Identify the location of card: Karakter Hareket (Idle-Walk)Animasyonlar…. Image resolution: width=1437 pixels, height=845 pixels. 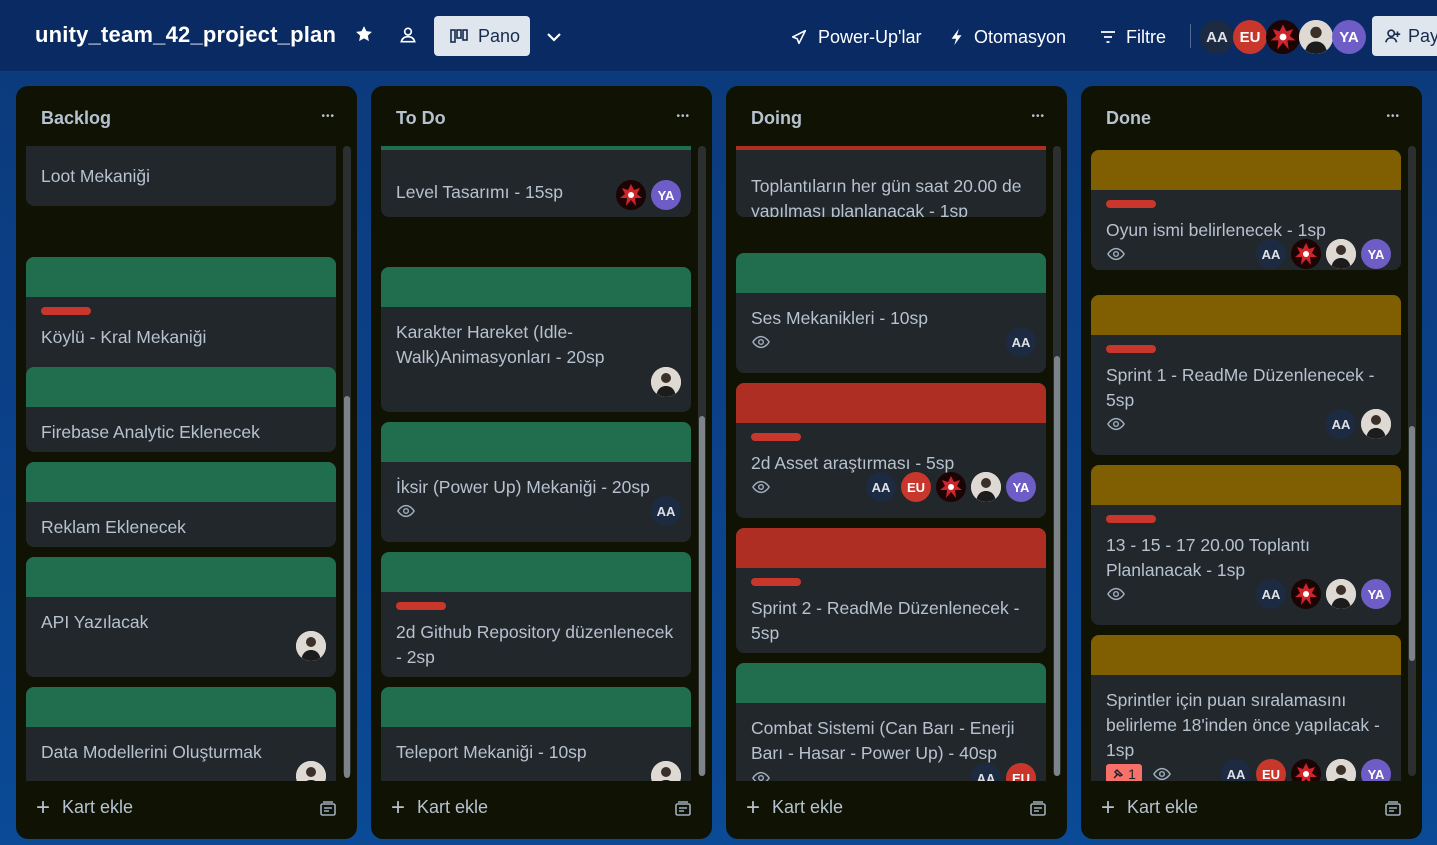
(536, 339).